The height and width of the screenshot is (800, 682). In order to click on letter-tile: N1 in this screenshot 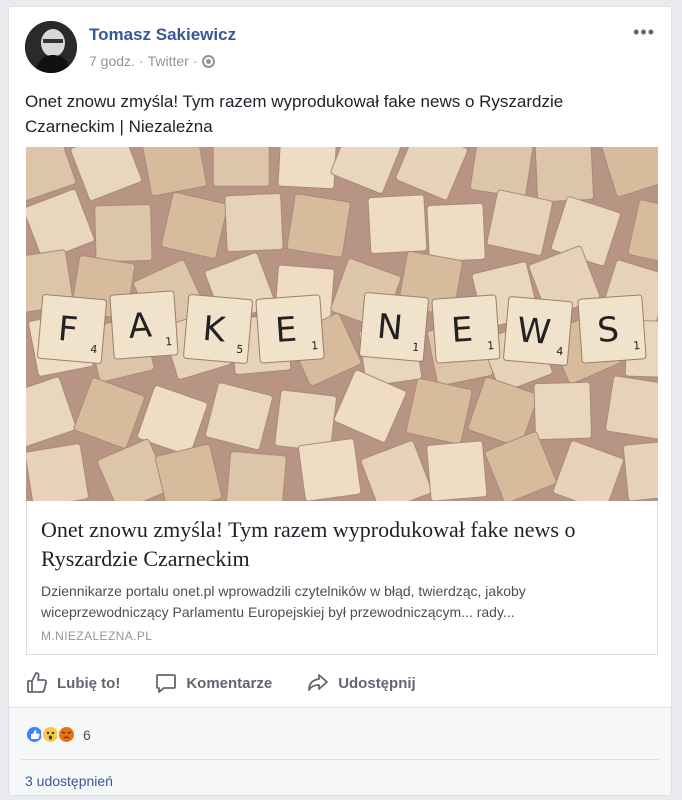, I will do `click(394, 327)`.